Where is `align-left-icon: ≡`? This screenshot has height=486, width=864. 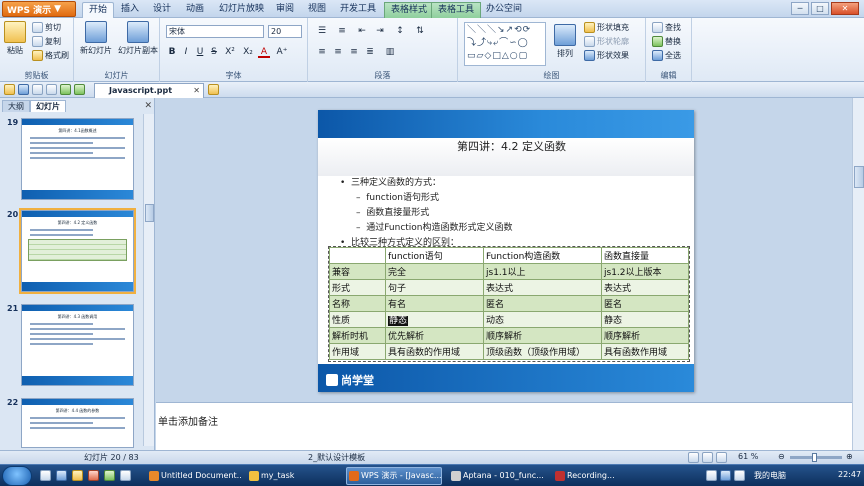
align-left-icon: ≡ is located at coordinates (322, 52).